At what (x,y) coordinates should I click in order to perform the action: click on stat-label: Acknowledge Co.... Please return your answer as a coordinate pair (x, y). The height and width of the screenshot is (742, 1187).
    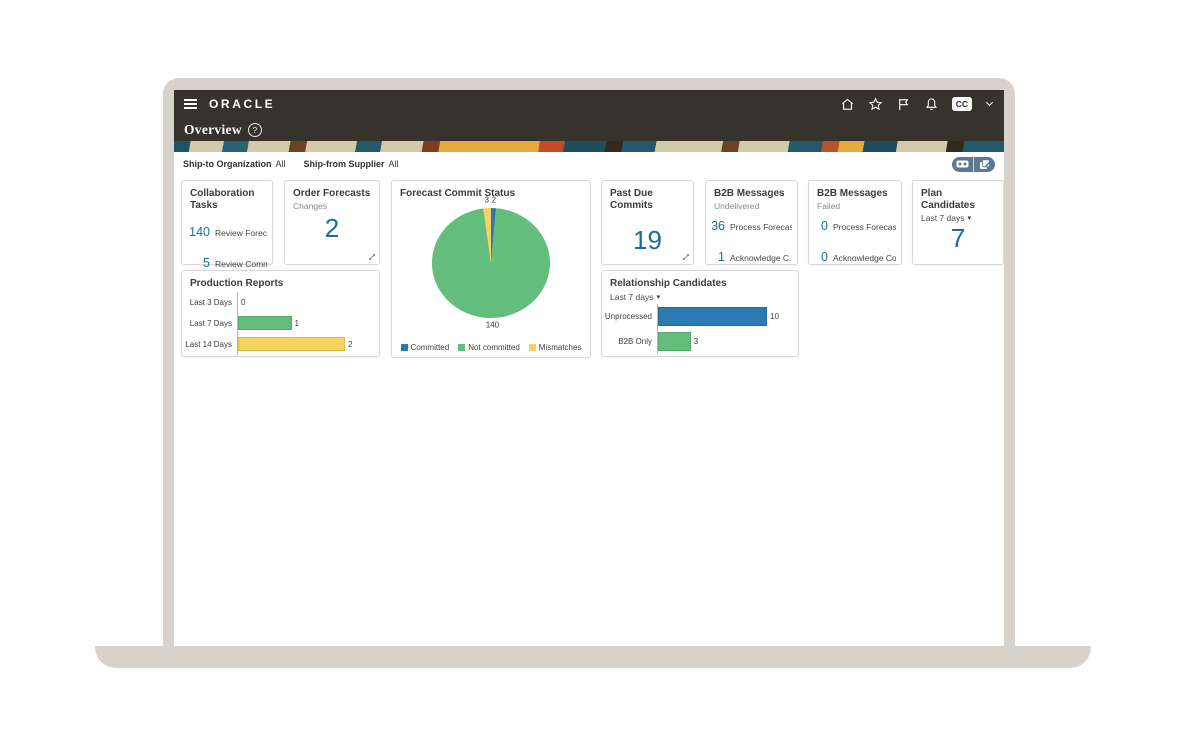
    Looking at the image, I should click on (864, 257).